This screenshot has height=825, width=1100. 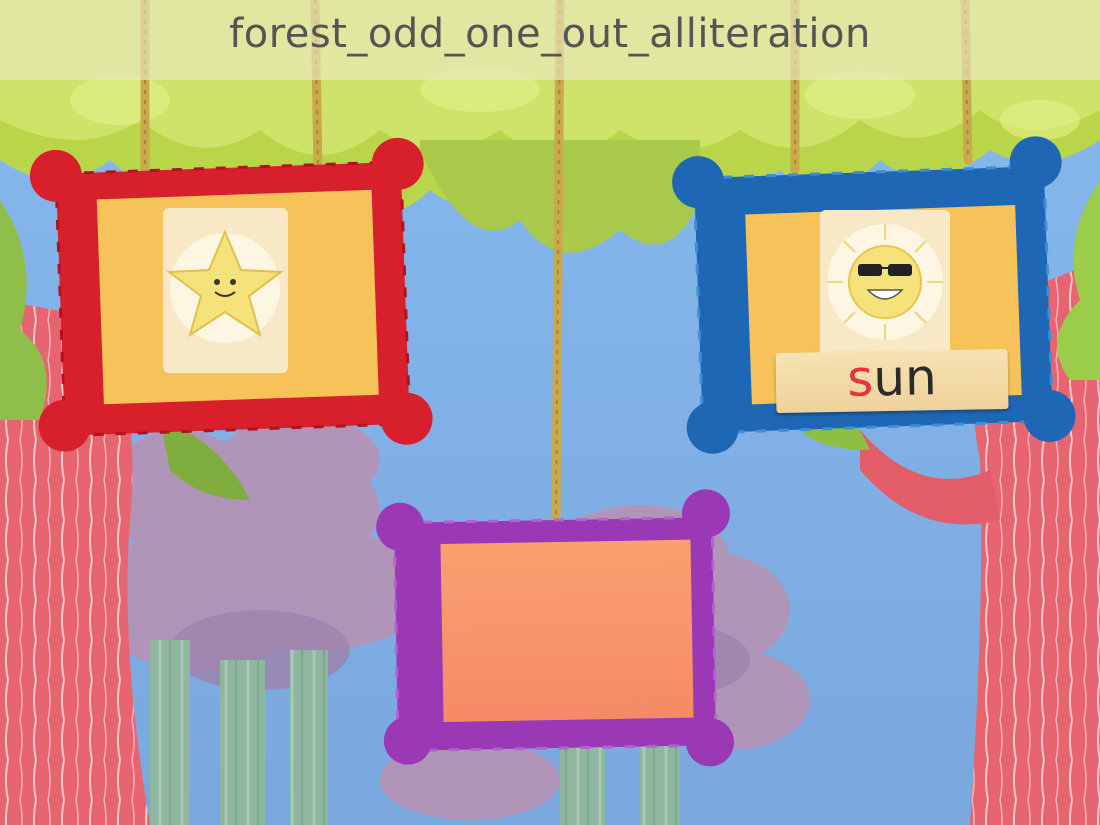 I want to click on right-picture-frame: s un, so click(x=874, y=295).